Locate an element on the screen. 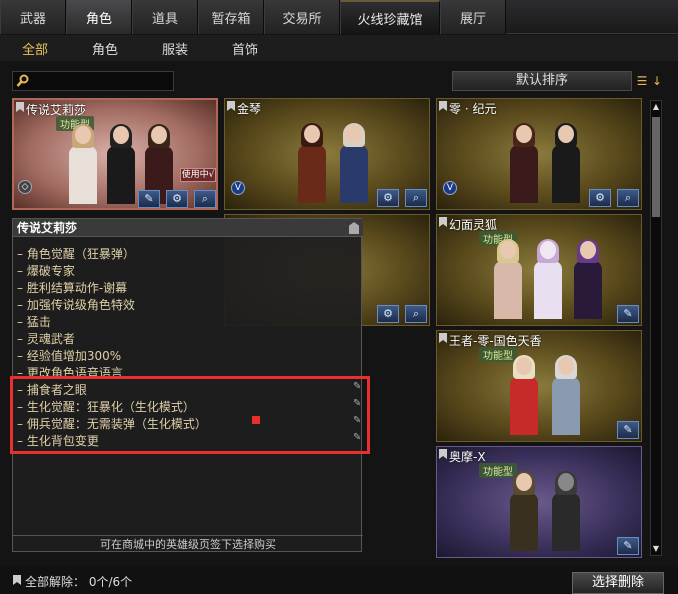 This screenshot has height=594, width=678. subtab-outfits: 服装 is located at coordinates (175, 48).